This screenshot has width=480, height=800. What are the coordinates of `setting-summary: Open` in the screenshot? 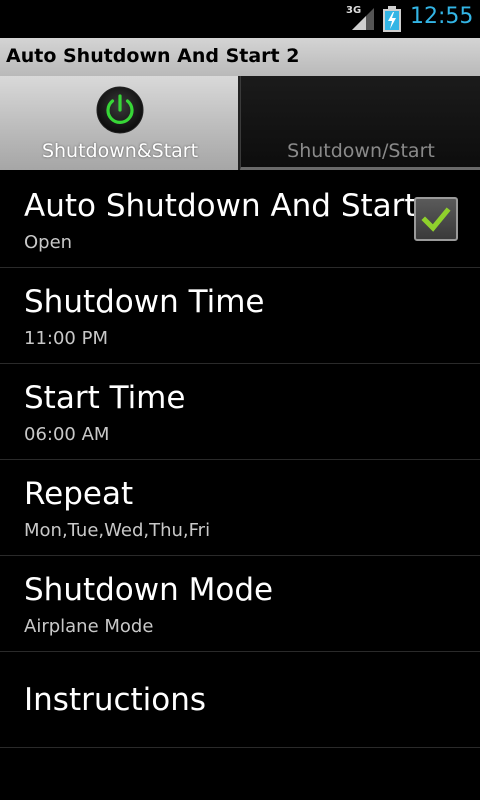 It's located at (48, 242).